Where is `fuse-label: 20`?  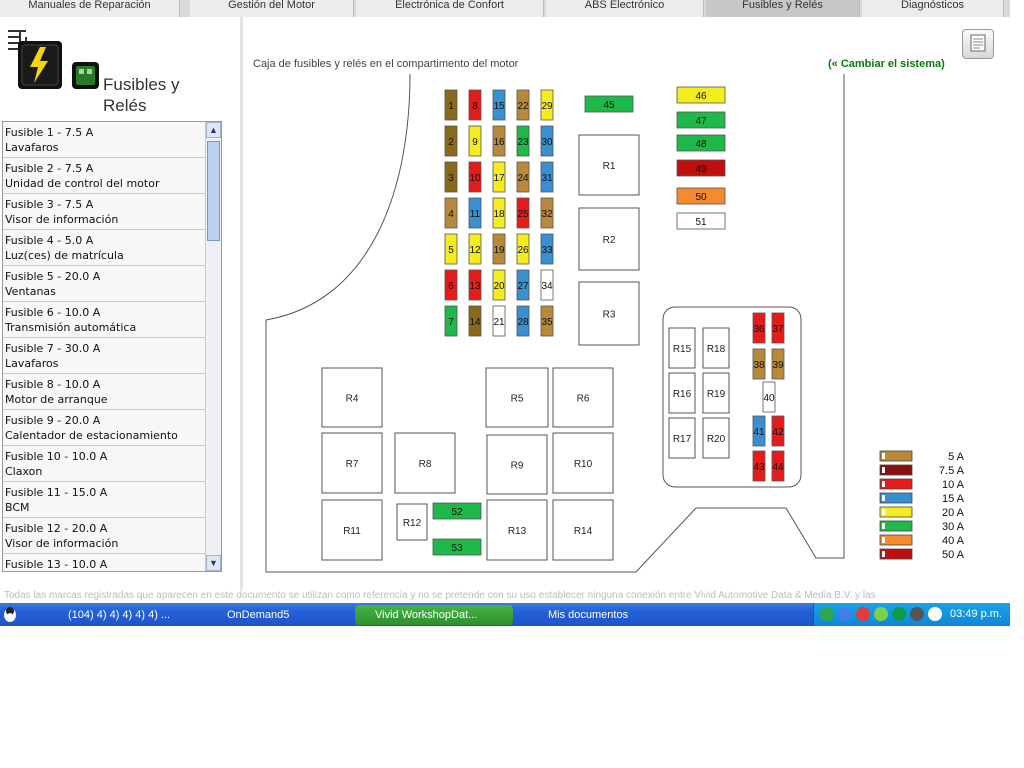 fuse-label: 20 is located at coordinates (499, 286).